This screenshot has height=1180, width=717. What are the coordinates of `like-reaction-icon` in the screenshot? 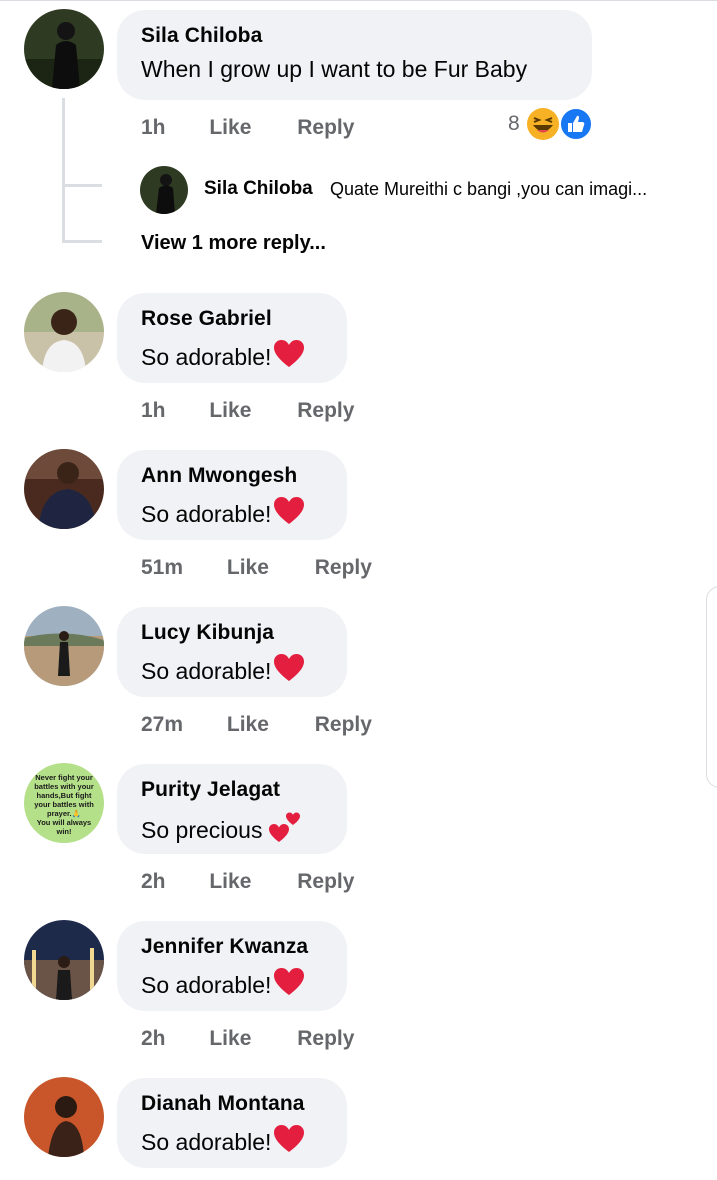 It's located at (576, 126).